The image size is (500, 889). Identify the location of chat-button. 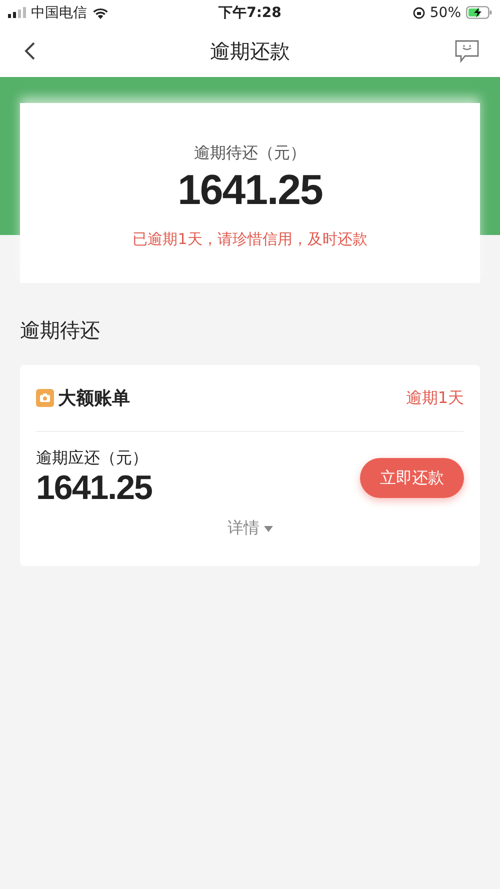
(467, 51).